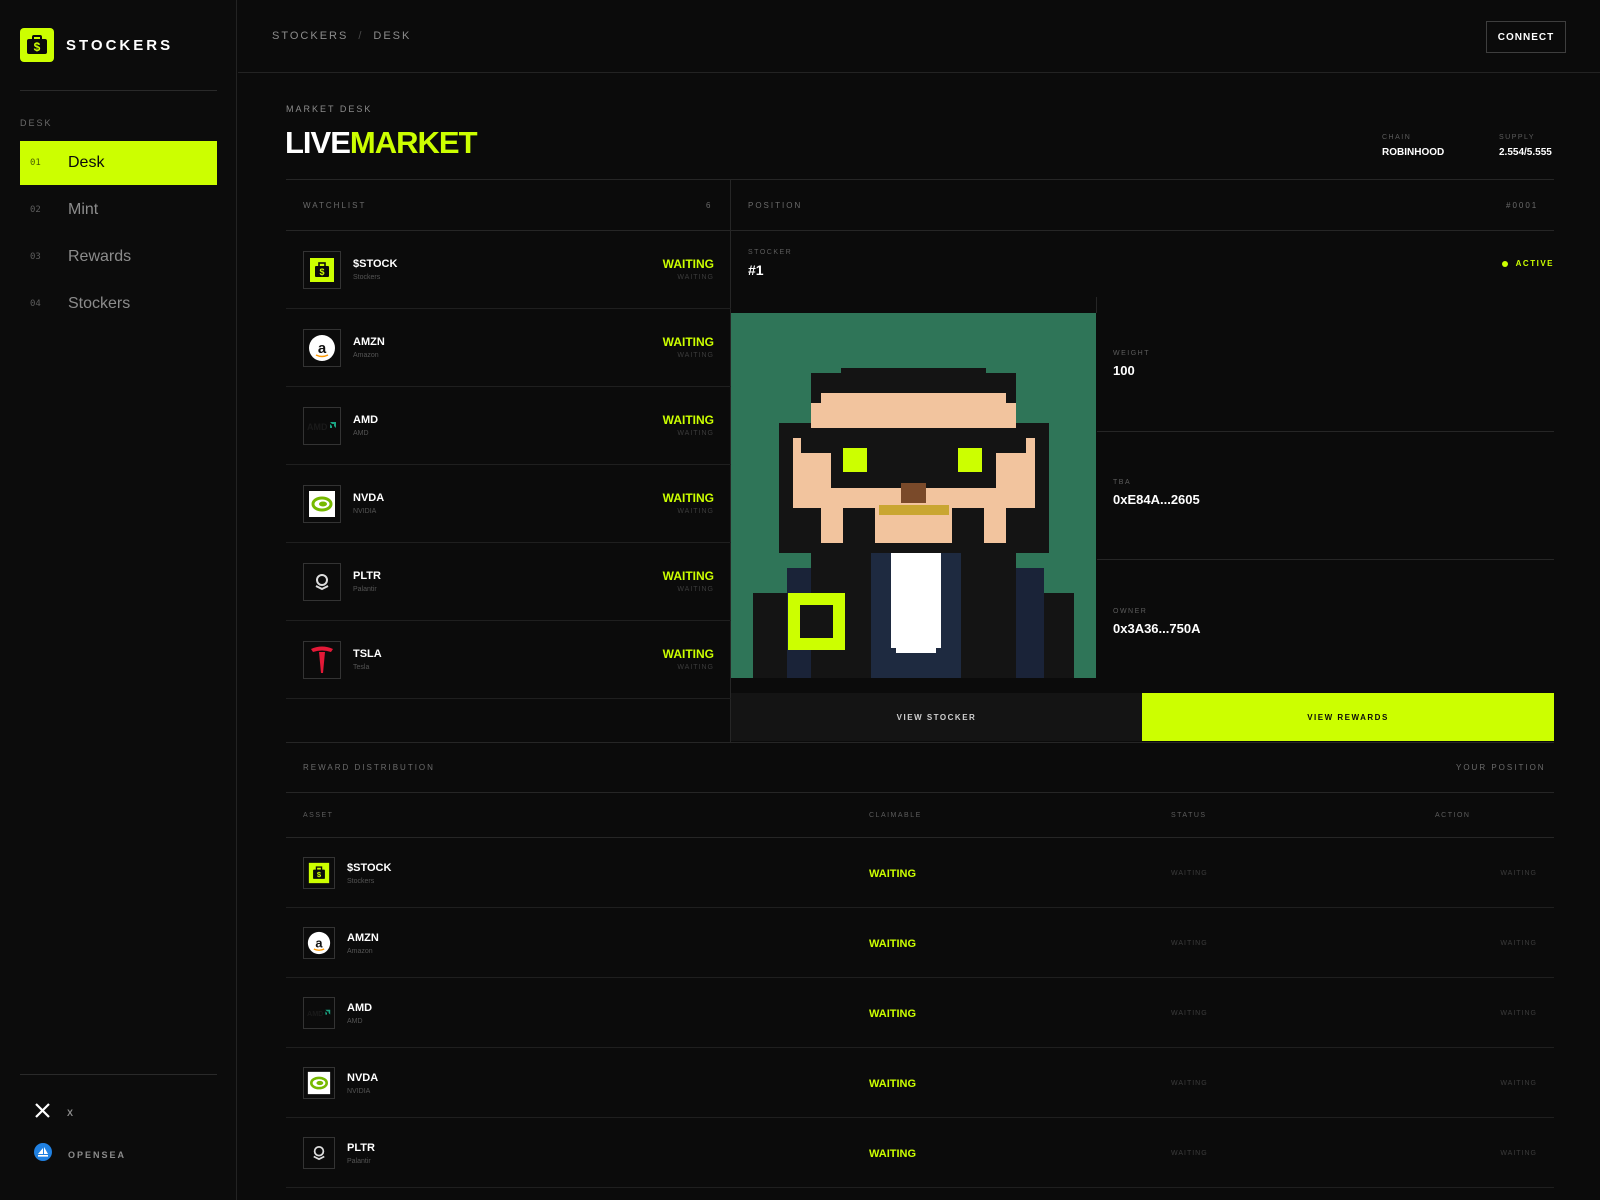  I want to click on watchlist-title: WATCHLIST, so click(335, 205).